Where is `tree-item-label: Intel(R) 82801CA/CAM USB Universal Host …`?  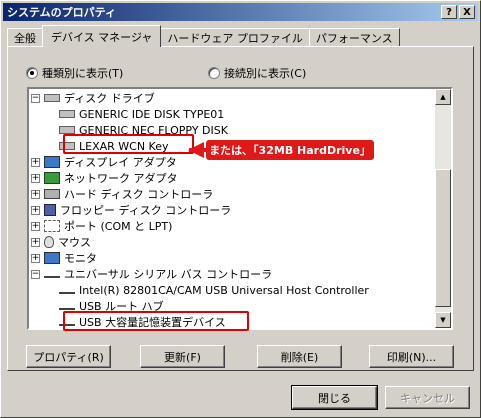 tree-item-label: Intel(R) 82801CA/CAM USB Universal Host … is located at coordinates (224, 290).